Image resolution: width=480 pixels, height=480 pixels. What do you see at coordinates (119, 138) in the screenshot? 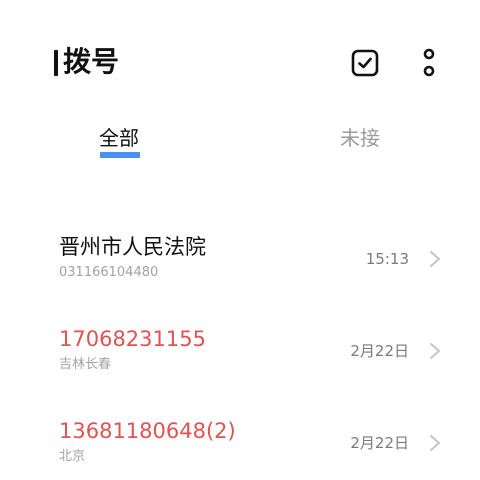
I see `tab-all: 全部` at bounding box center [119, 138].